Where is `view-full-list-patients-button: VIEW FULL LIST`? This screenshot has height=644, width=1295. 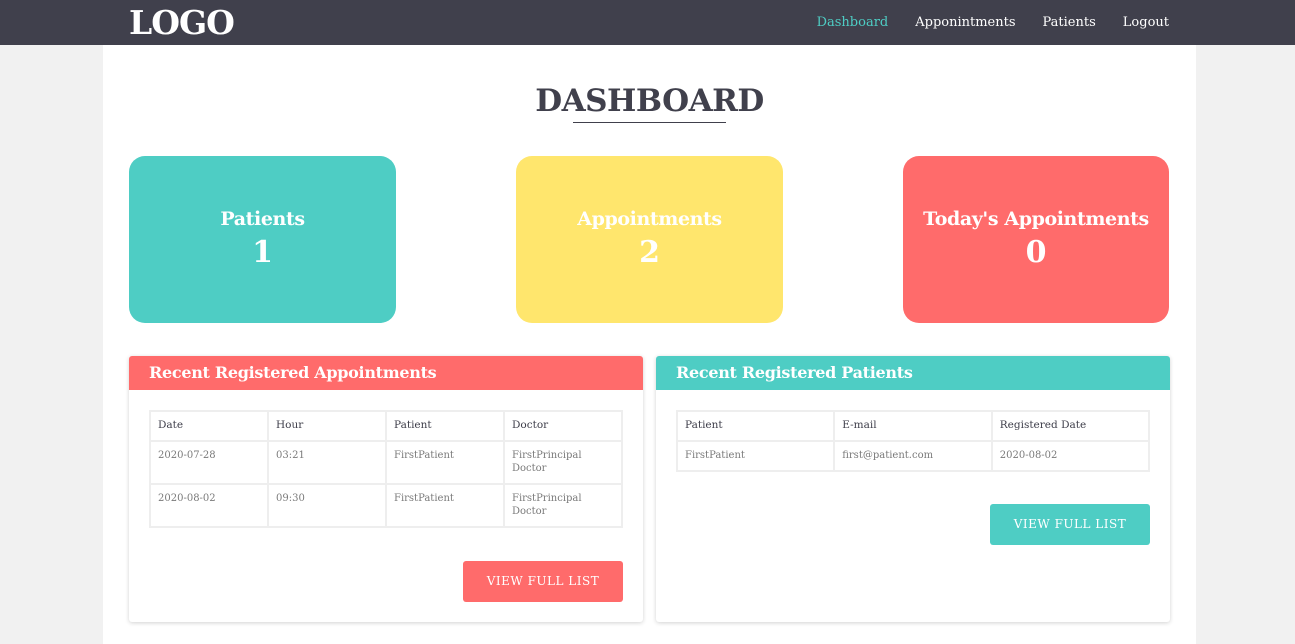 view-full-list-patients-button: VIEW FULL LIST is located at coordinates (1070, 524).